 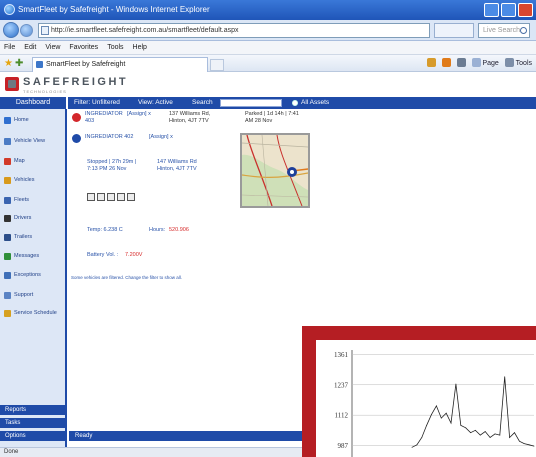 I want to click on vehicle-2-stopped: Stopped | 27h 29m |, so click(x=112, y=162).